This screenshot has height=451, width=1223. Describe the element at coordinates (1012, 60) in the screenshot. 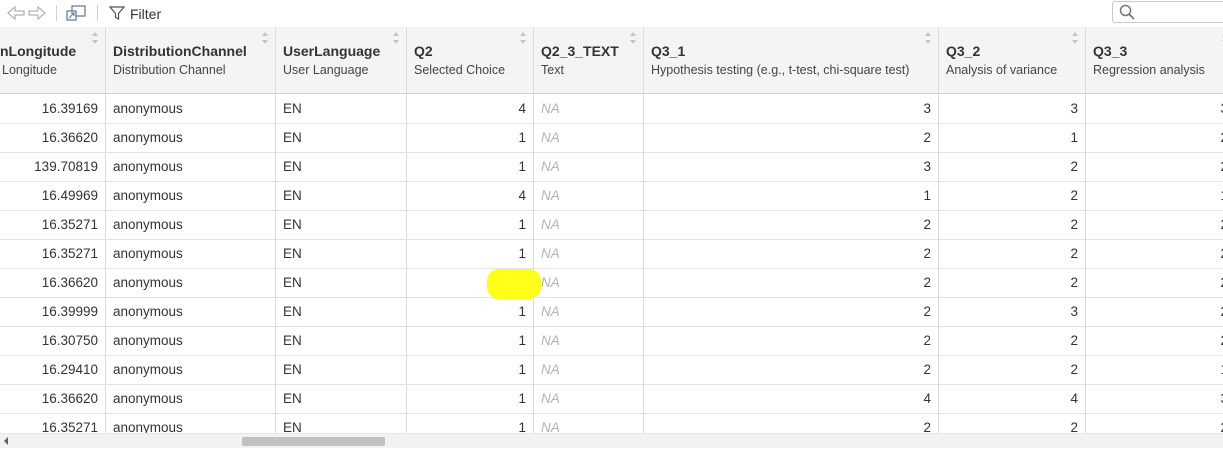

I see `column-header-q3-2: Q3_2 Analysis of variance` at that location.